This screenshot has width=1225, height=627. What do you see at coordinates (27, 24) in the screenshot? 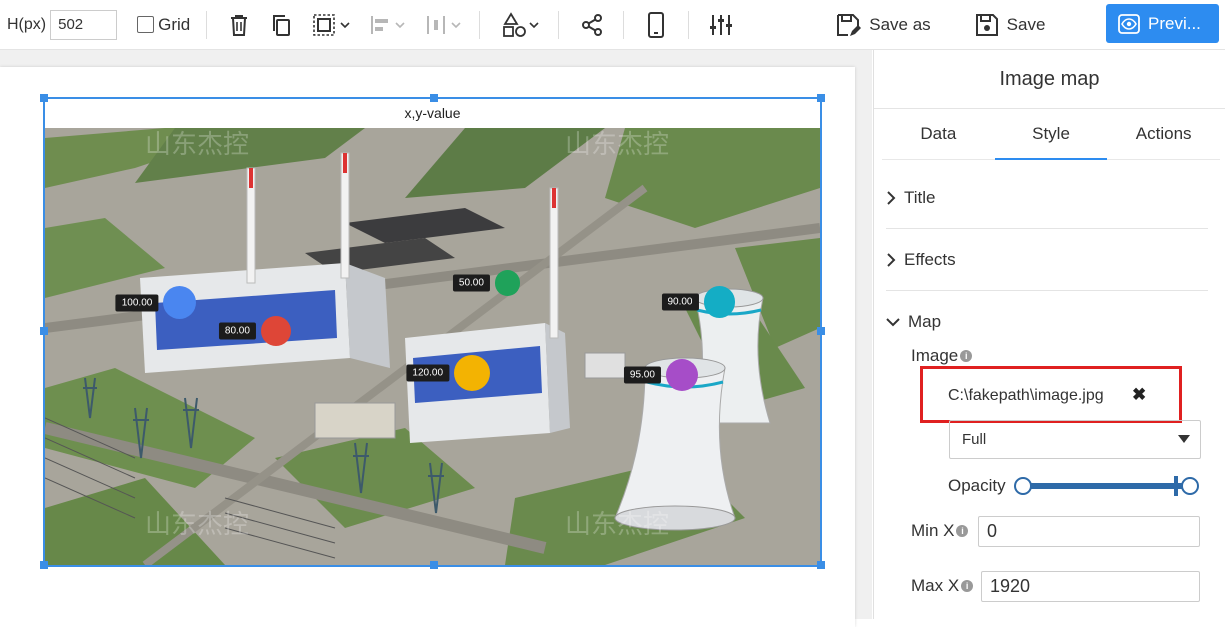
I see `height-label: H(px)` at bounding box center [27, 24].